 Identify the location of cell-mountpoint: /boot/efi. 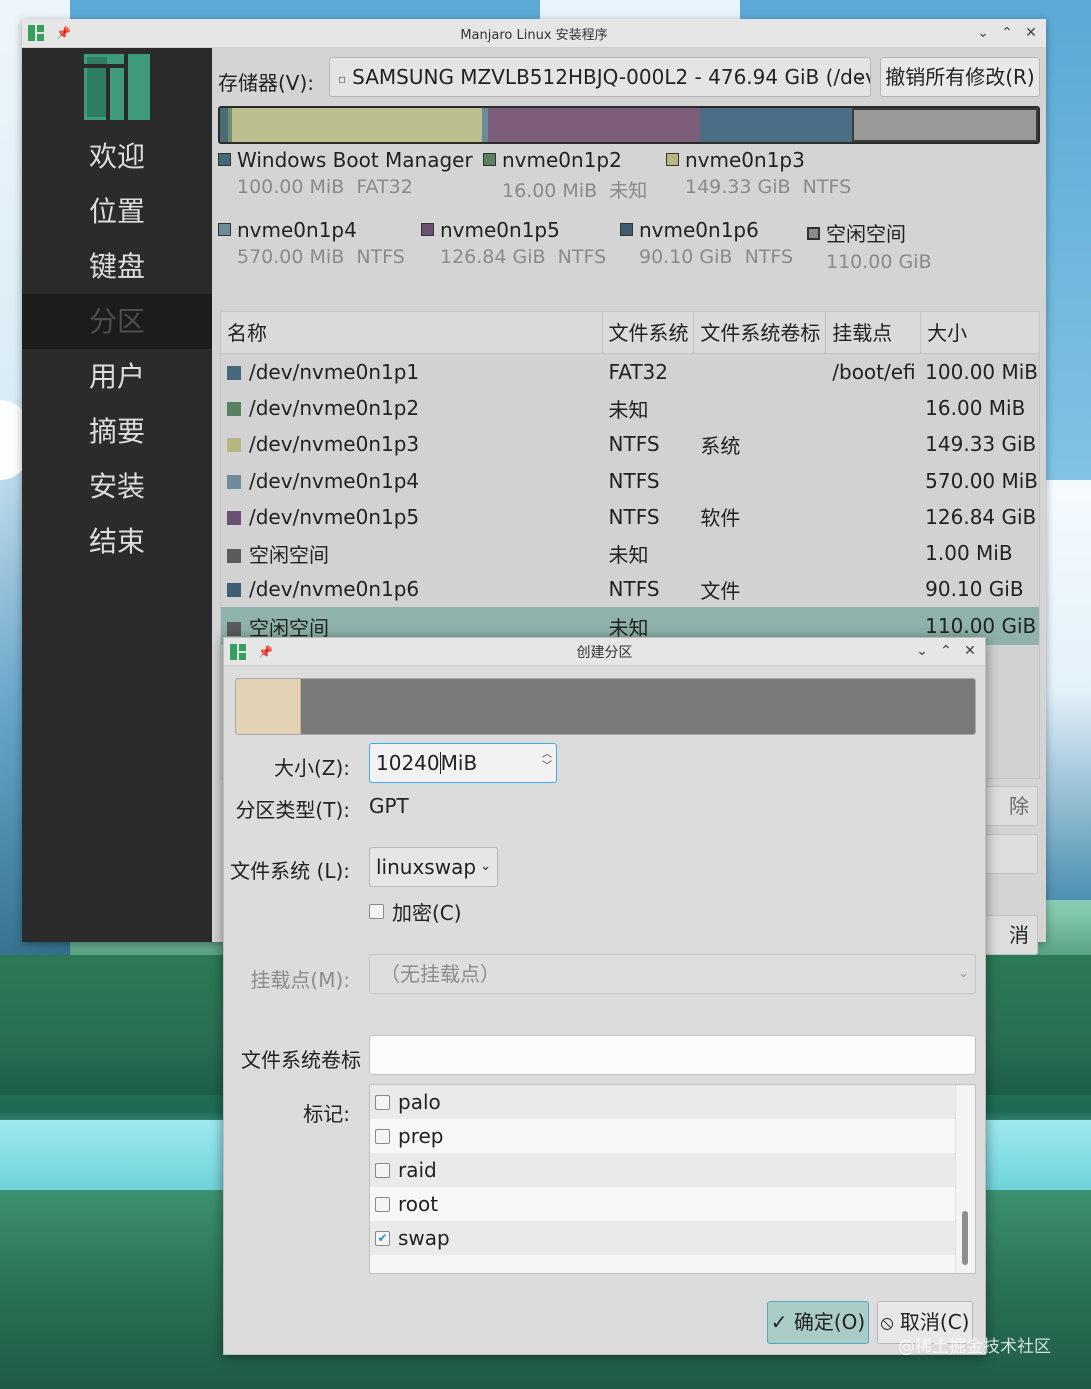
(874, 372).